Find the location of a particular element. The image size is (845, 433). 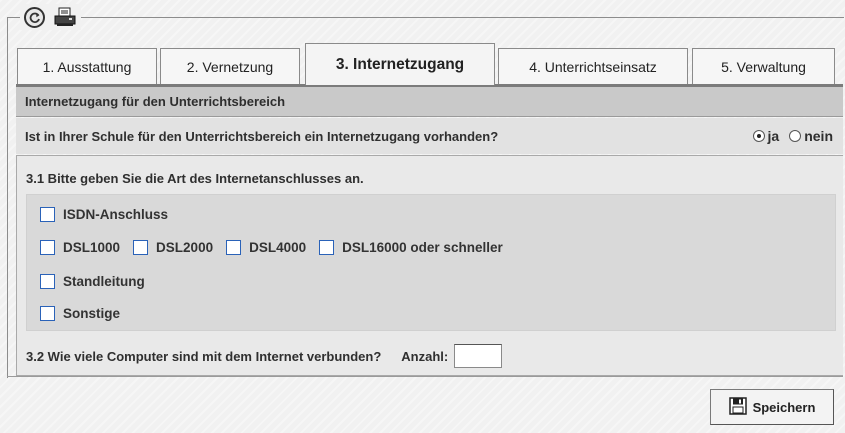

save-button-label: Speichern is located at coordinates (784, 407).